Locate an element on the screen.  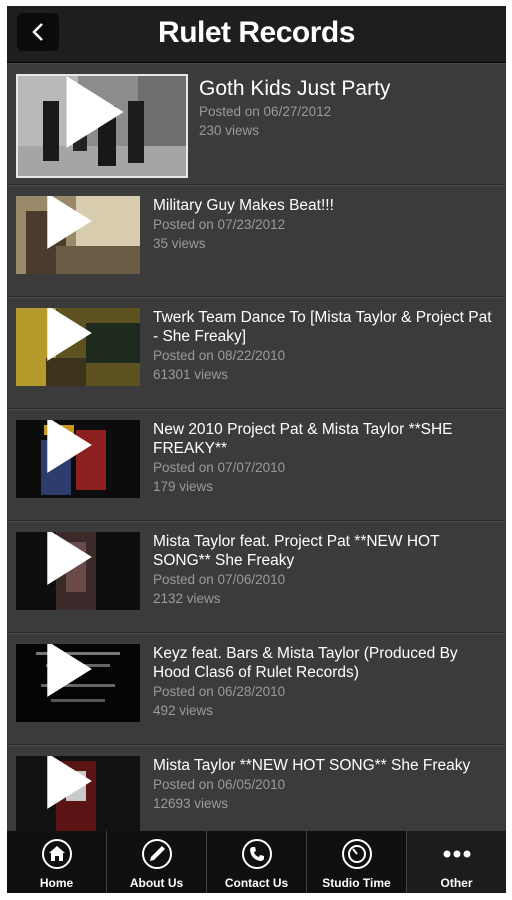
video-view-count: 12693 views is located at coordinates (191, 803).